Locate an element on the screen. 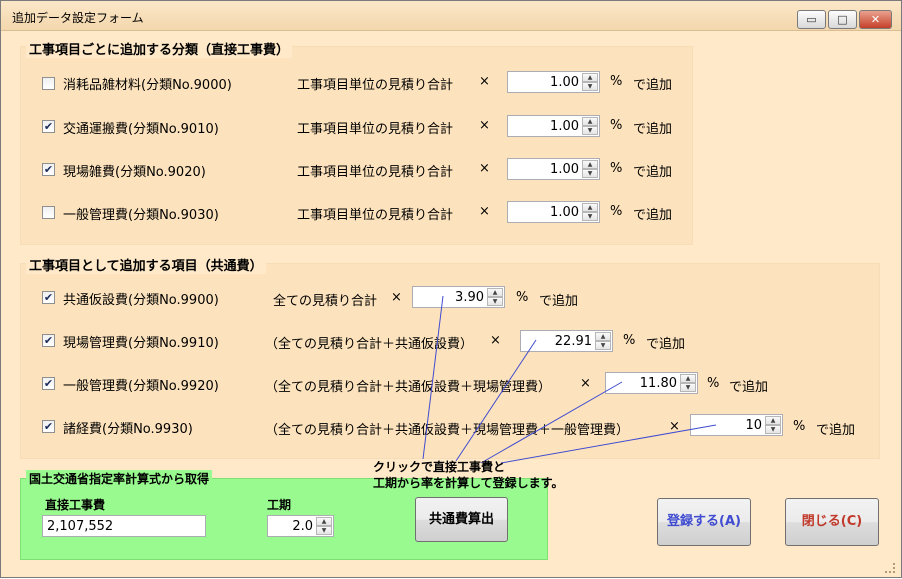 This screenshot has height=579, width=902. checkbox-9920: ✔ is located at coordinates (48, 383).